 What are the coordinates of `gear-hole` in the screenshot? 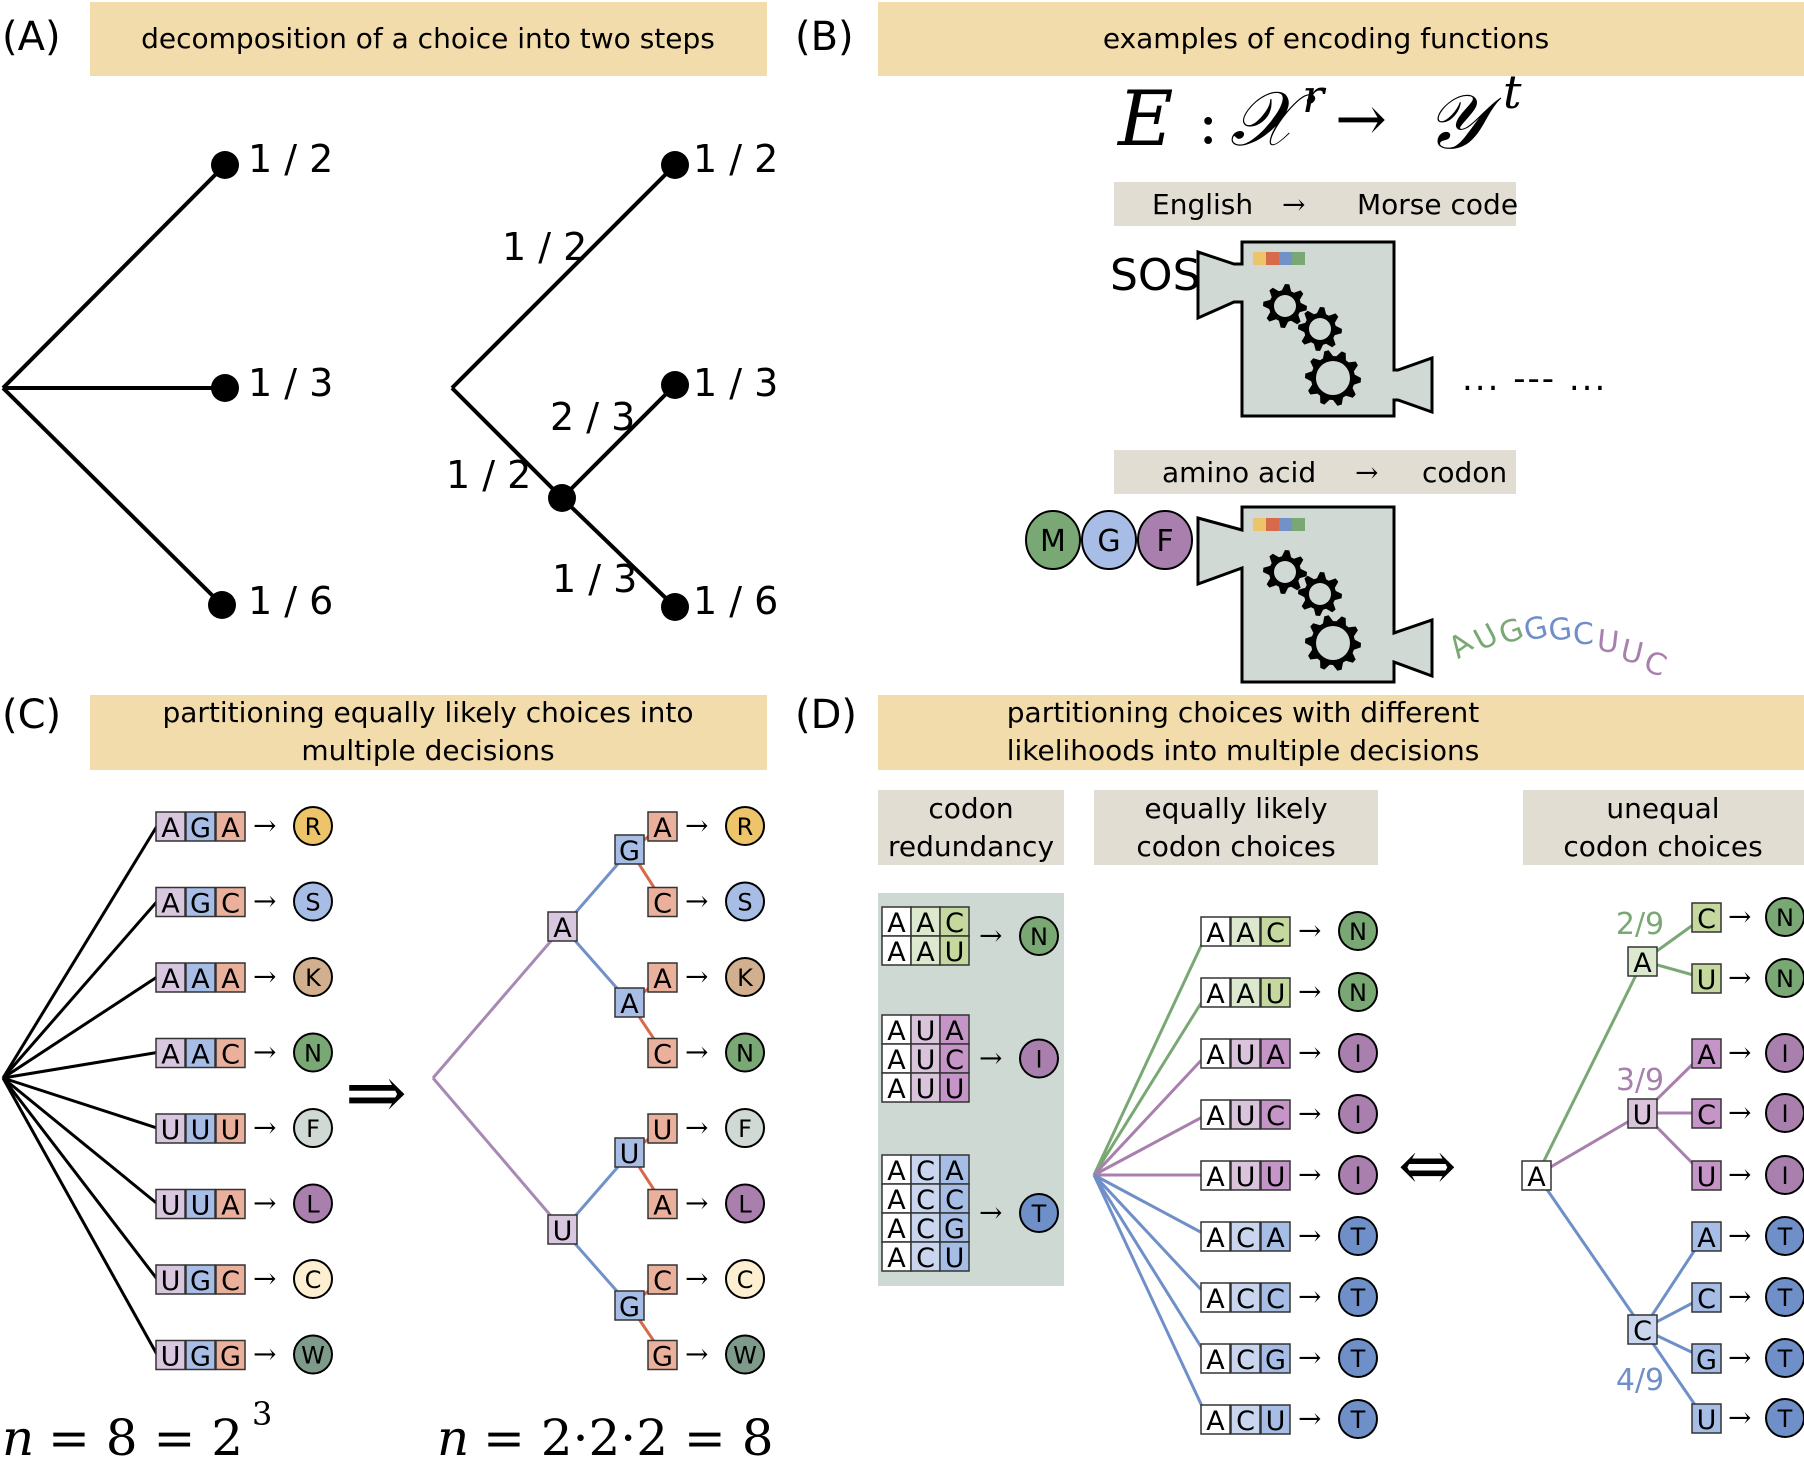 It's located at (1285, 572).